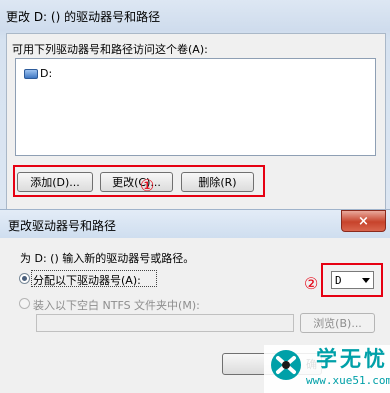 Image resolution: width=390 pixels, height=393 pixels. I want to click on xue51-logo-icon, so click(286, 365).